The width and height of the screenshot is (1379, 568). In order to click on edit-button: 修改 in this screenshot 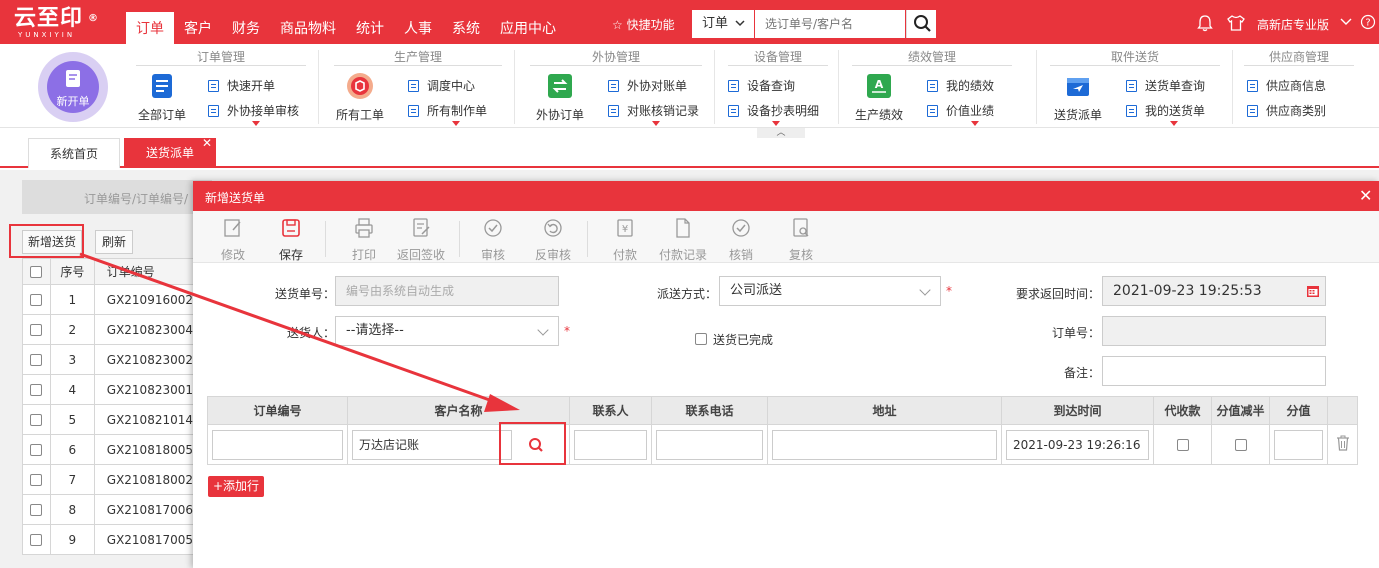, I will do `click(233, 240)`.